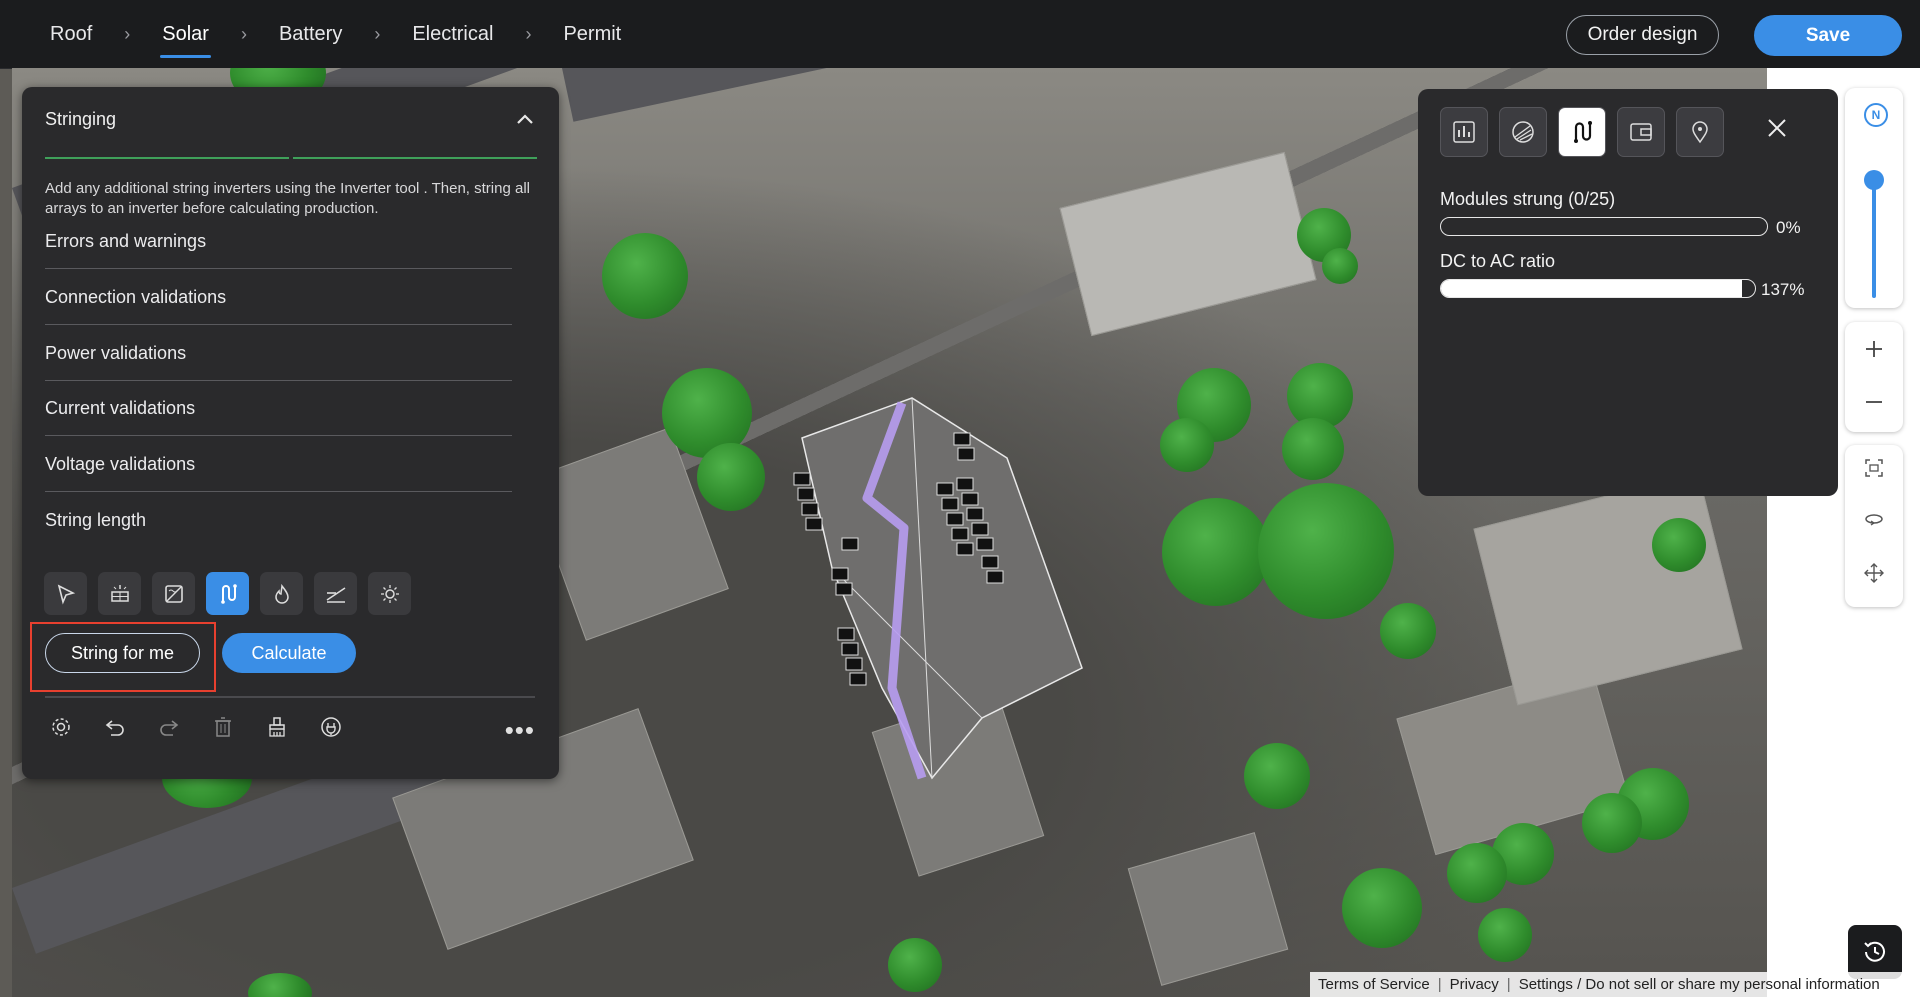 The width and height of the screenshot is (1920, 997). Describe the element at coordinates (1874, 402) in the screenshot. I see `zoom-out-icon` at that location.